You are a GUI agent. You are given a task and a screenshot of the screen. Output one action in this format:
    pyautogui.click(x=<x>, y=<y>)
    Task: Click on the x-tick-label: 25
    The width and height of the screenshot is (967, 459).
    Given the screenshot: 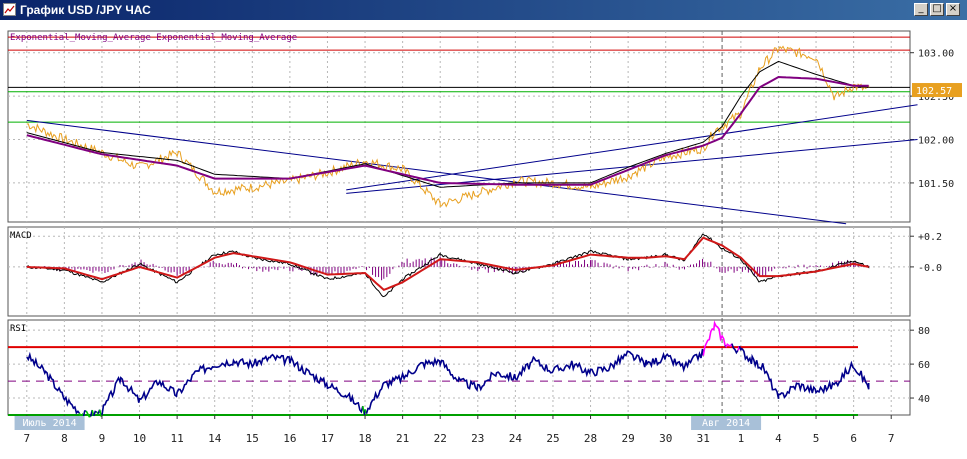 What is the action you would take?
    pyautogui.click(x=552, y=438)
    